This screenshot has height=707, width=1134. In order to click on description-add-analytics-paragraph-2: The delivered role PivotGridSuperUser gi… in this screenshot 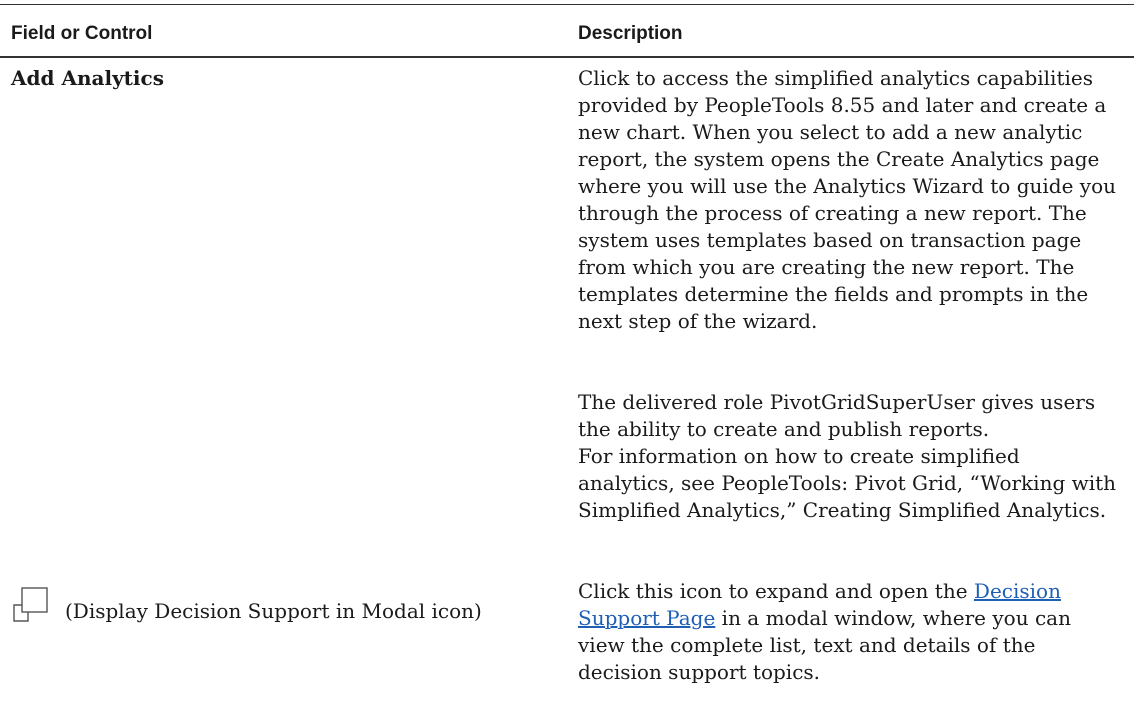, I will do `click(848, 416)`.